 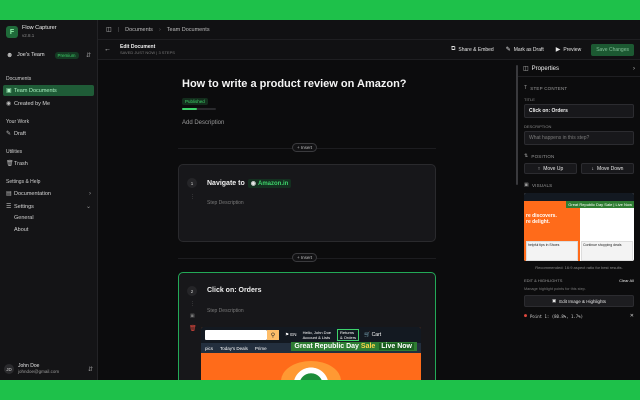 I want to click on preview-button: ▶ Preview, so click(x=568, y=50).